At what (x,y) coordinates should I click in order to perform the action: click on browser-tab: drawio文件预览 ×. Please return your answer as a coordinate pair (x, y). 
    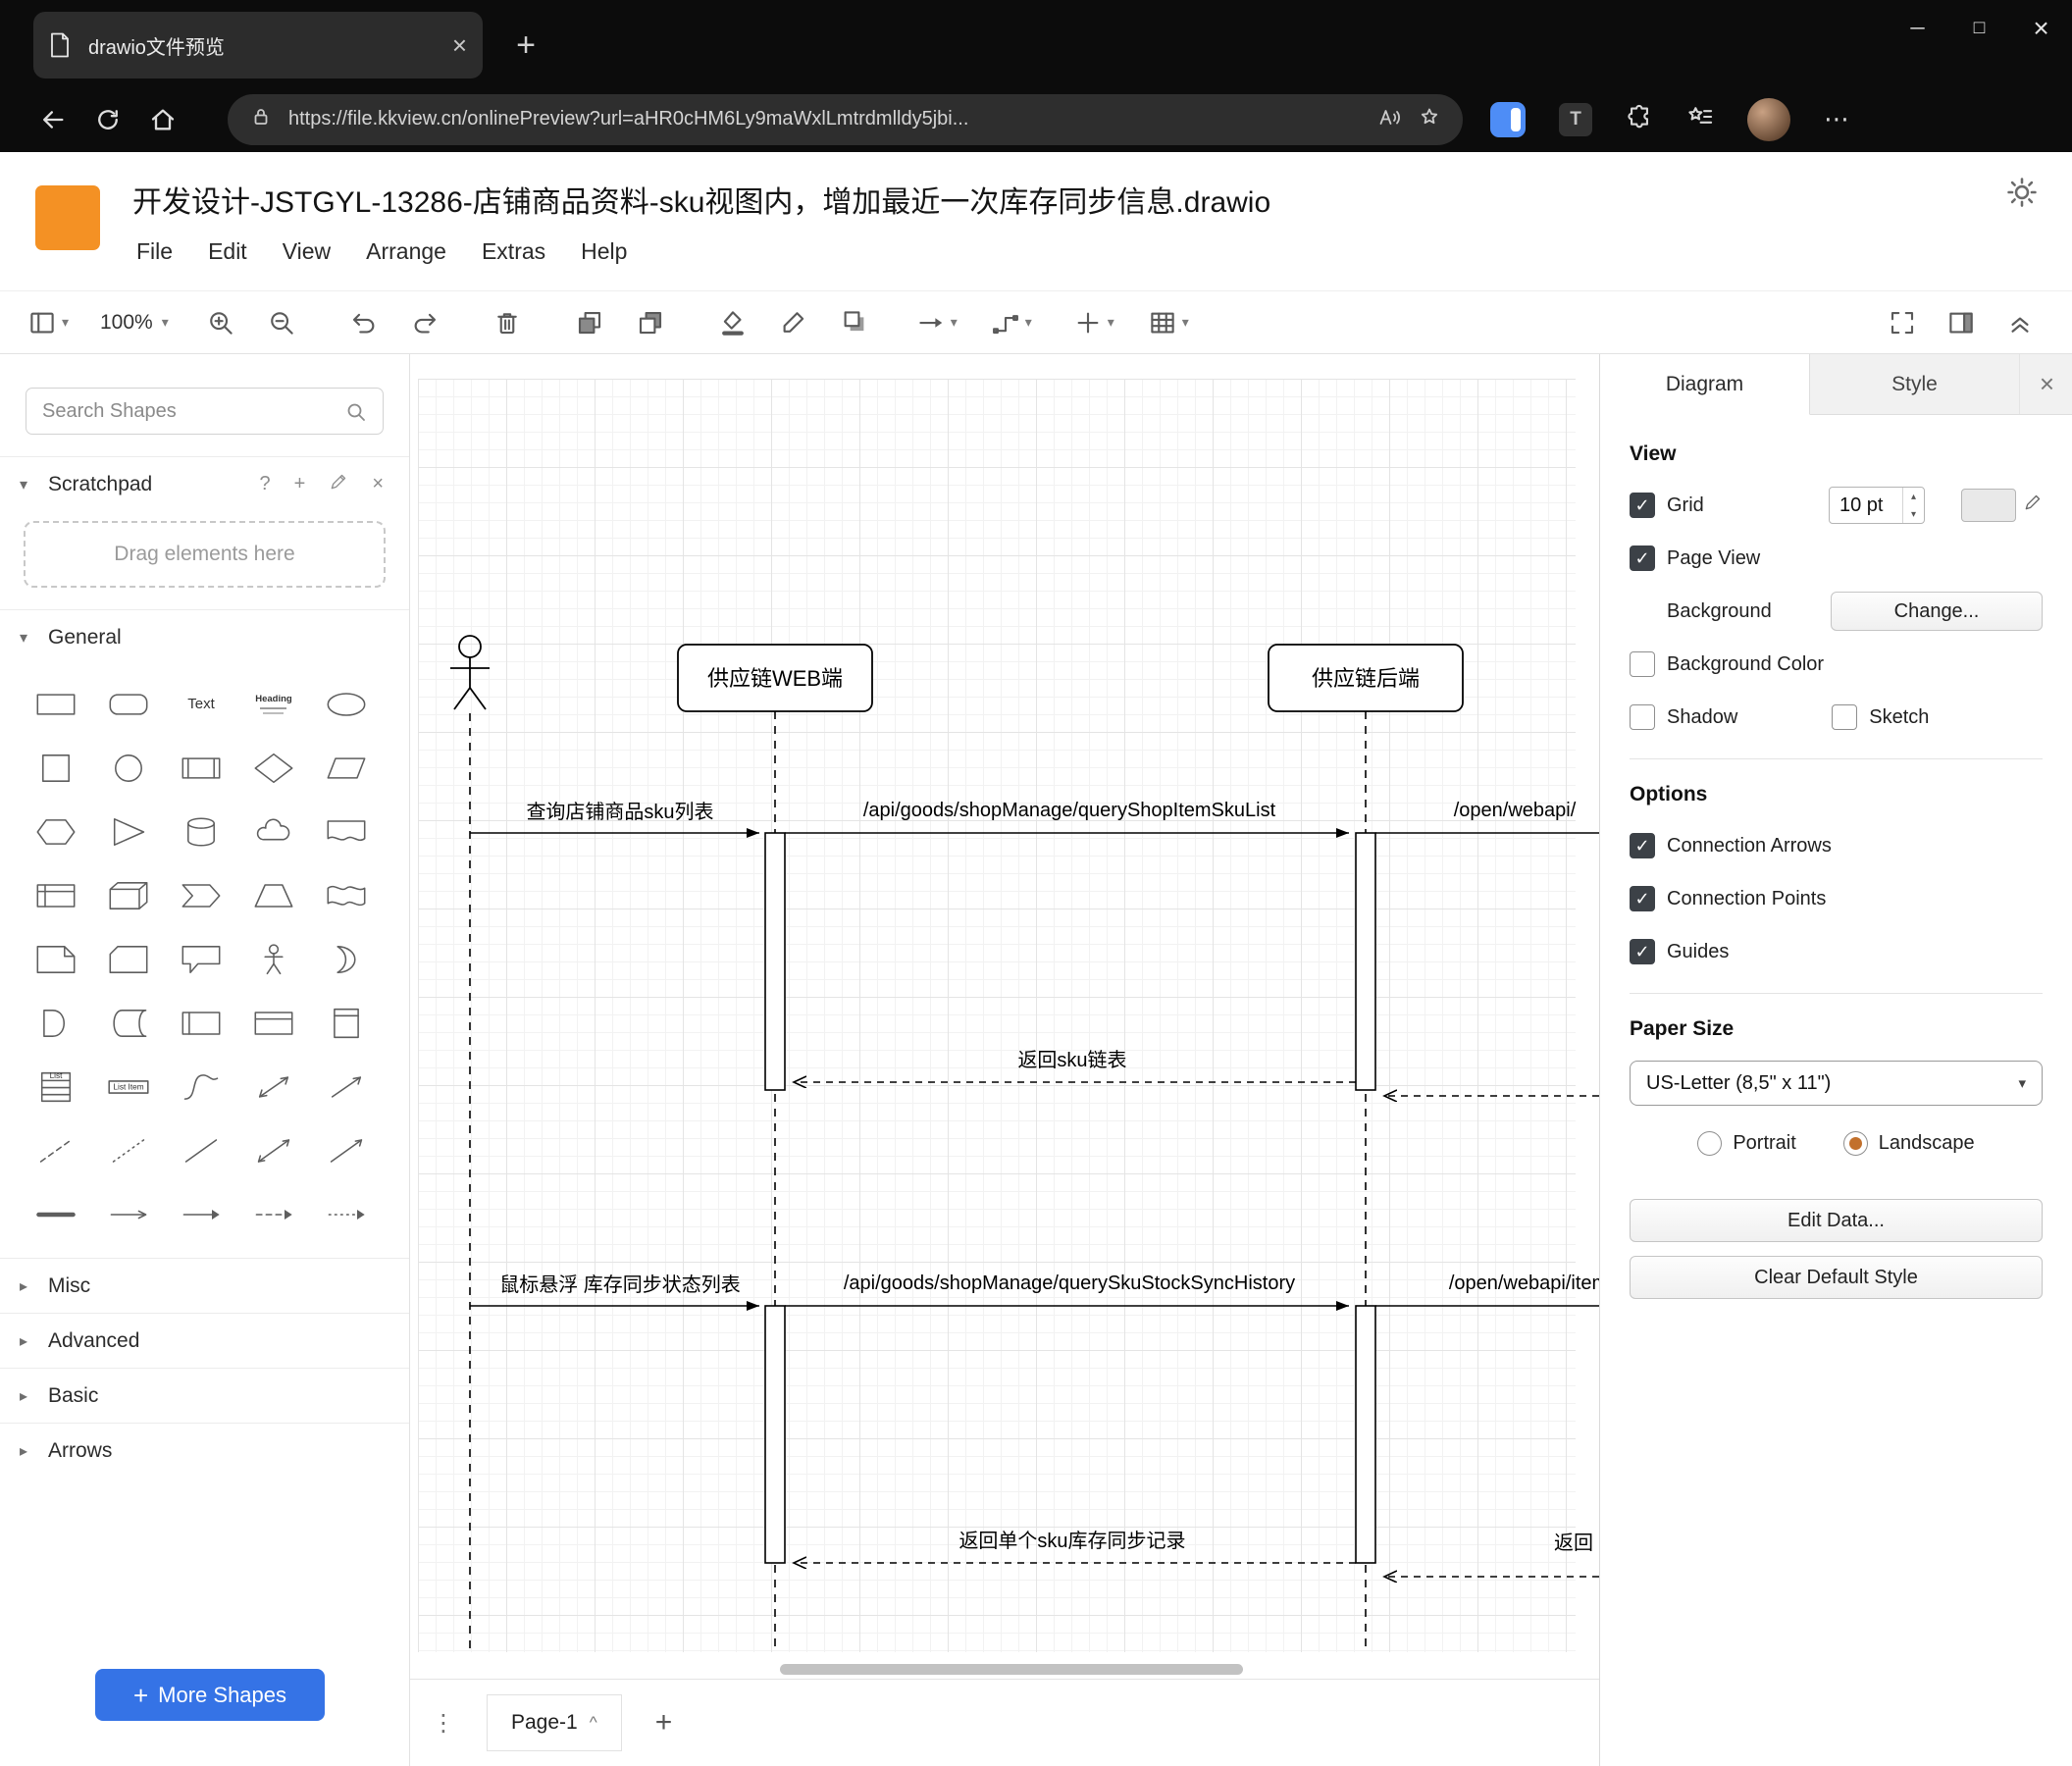
    Looking at the image, I should click on (258, 45).